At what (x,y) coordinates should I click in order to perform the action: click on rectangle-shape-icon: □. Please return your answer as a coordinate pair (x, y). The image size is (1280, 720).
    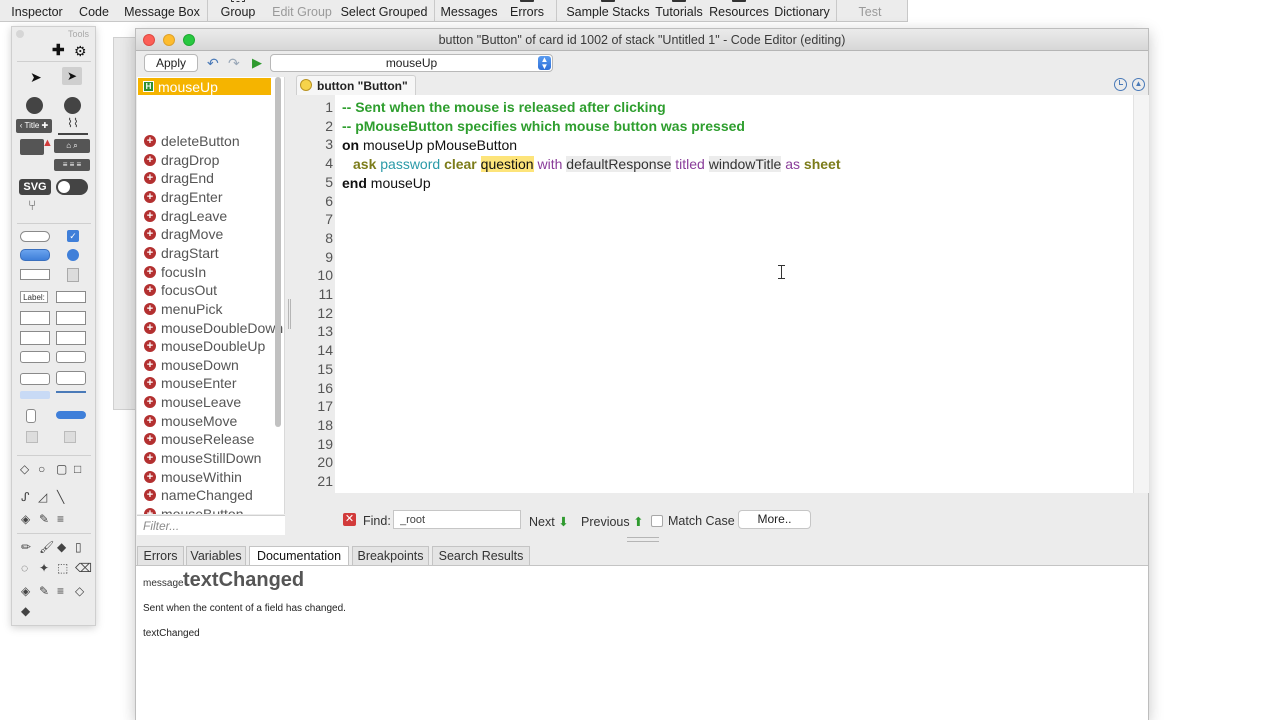
    Looking at the image, I should click on (77, 469).